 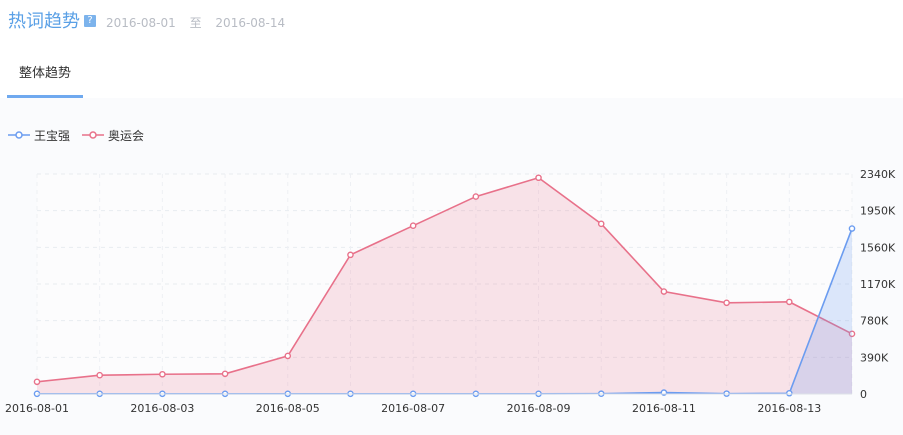 I want to click on legend-label-wang: 王宝强, so click(x=52, y=135).